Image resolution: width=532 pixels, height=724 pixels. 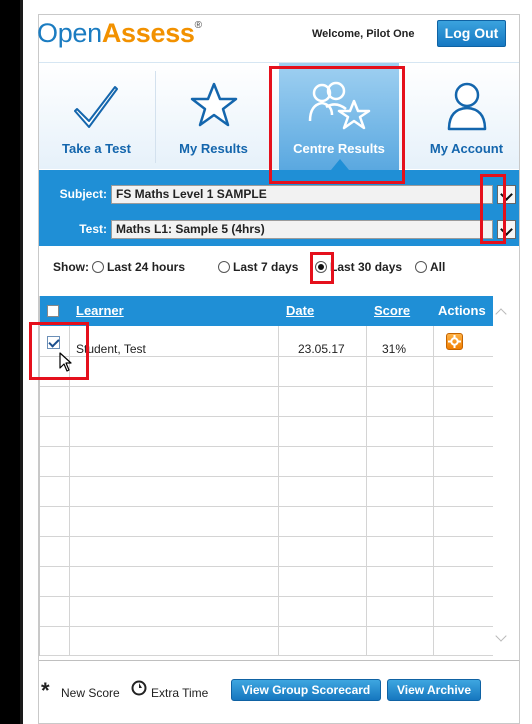 I want to click on select-all-checkbox, so click(x=53, y=311).